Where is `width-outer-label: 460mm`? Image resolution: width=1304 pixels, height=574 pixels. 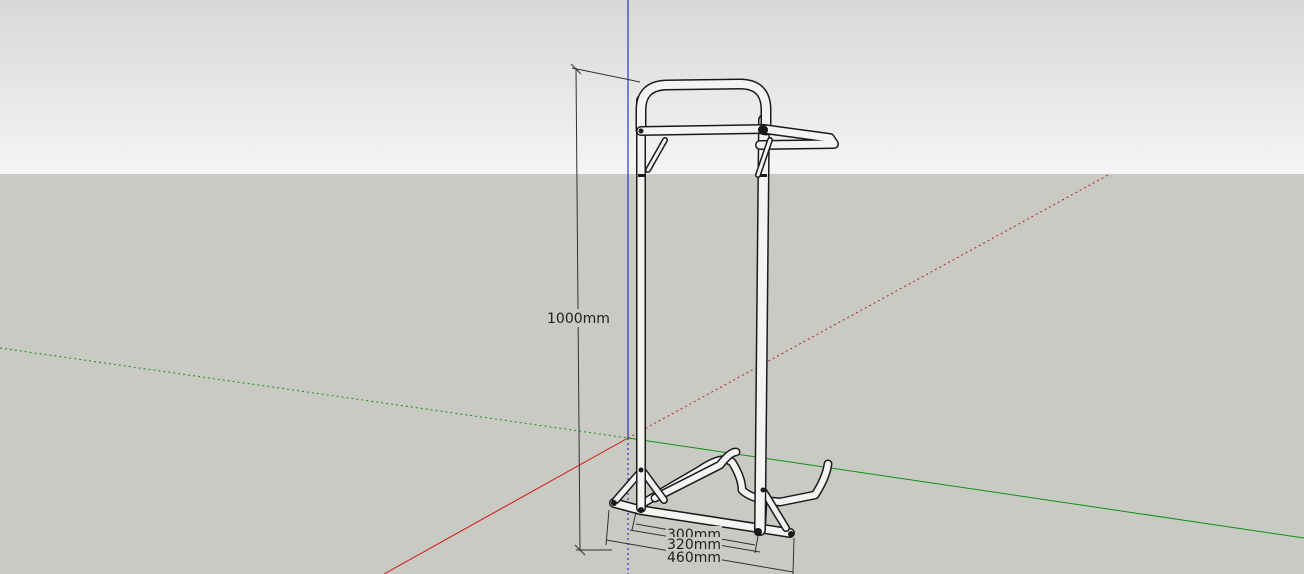 width-outer-label: 460mm is located at coordinates (694, 558).